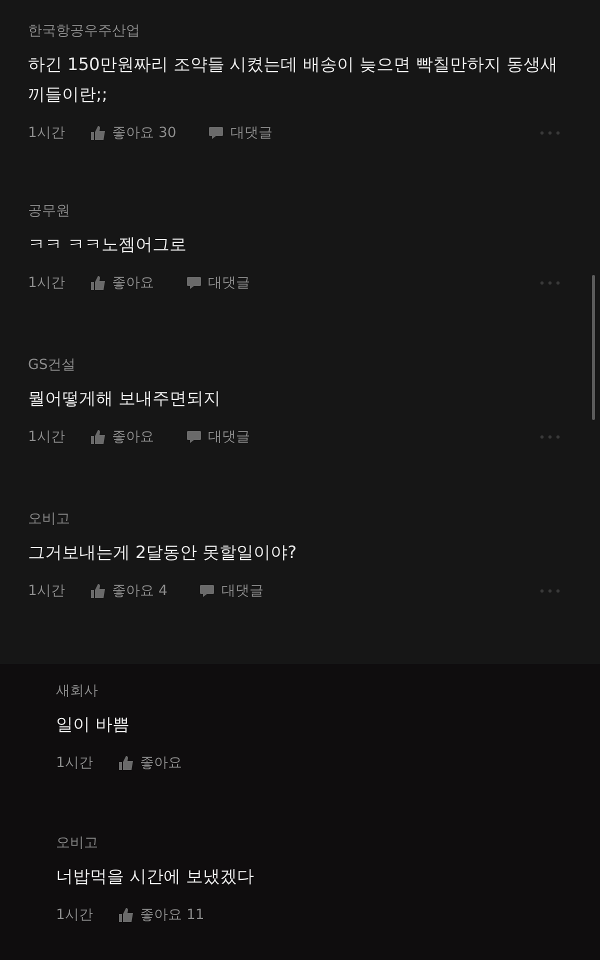 Image resolution: width=600 pixels, height=960 pixels. What do you see at coordinates (107, 245) in the screenshot?
I see `comment-text: ㅋㅋ ㅋㅋ노젬어그로` at bounding box center [107, 245].